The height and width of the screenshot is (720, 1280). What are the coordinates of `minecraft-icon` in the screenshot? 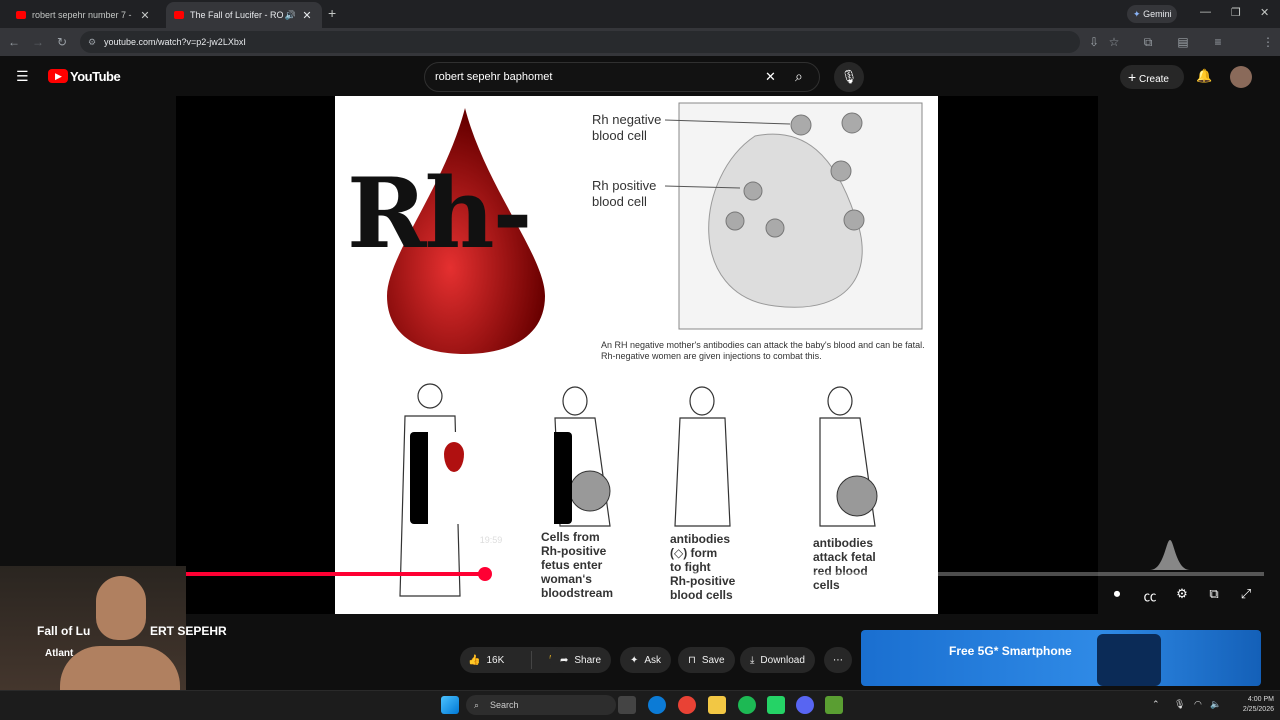 It's located at (834, 705).